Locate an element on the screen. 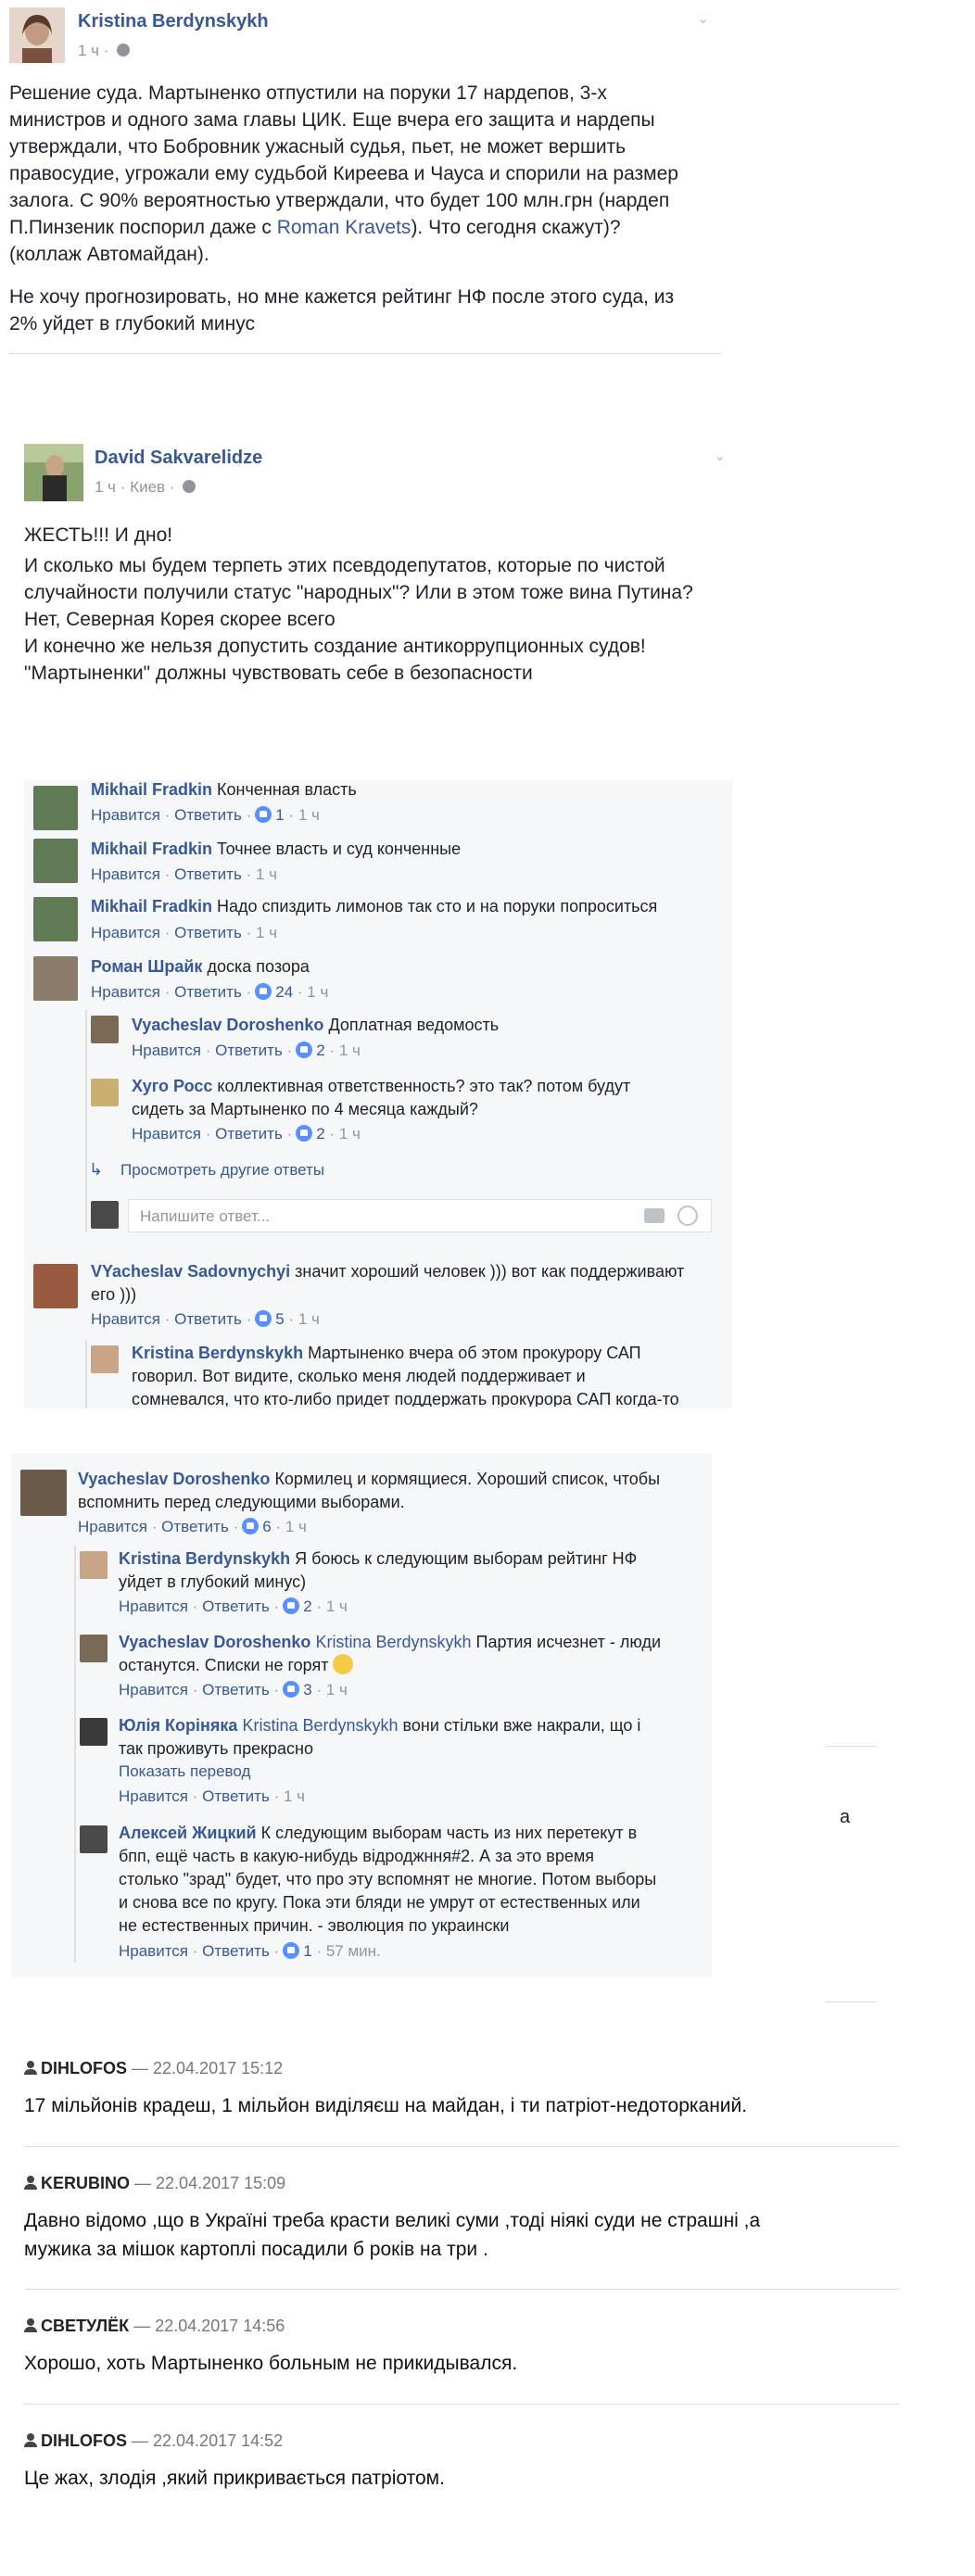 This screenshot has width=975, height=2576. comment-author: VYacheslav Sadovnychyi is located at coordinates (190, 1271).